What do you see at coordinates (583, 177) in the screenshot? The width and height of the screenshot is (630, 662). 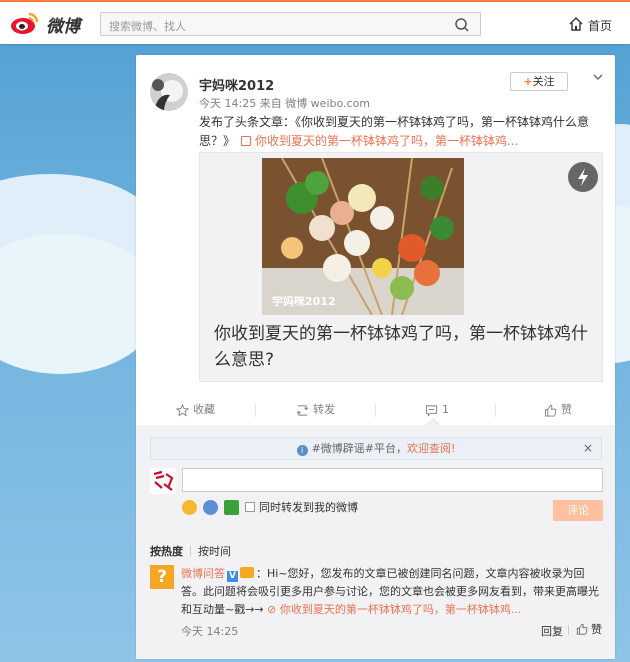 I see `lightning-icon` at bounding box center [583, 177].